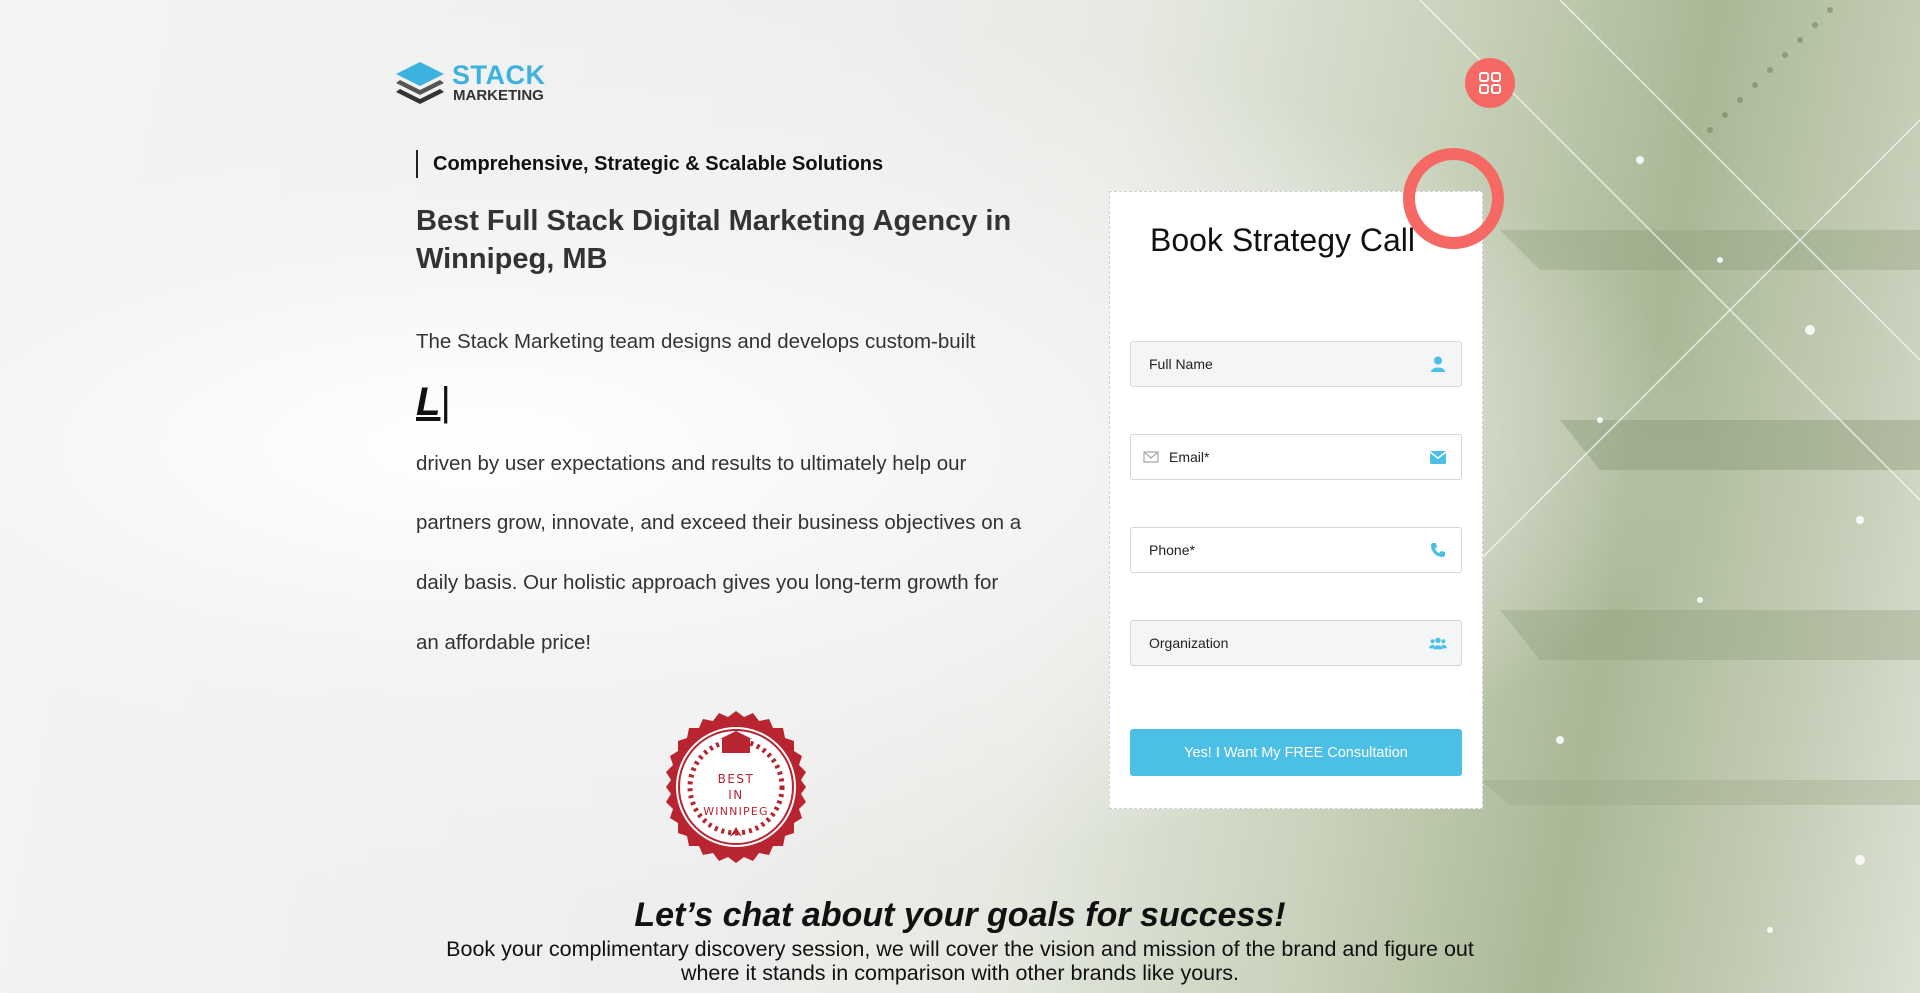  Describe the element at coordinates (736, 779) in the screenshot. I see `badge-line-1: BEST` at that location.